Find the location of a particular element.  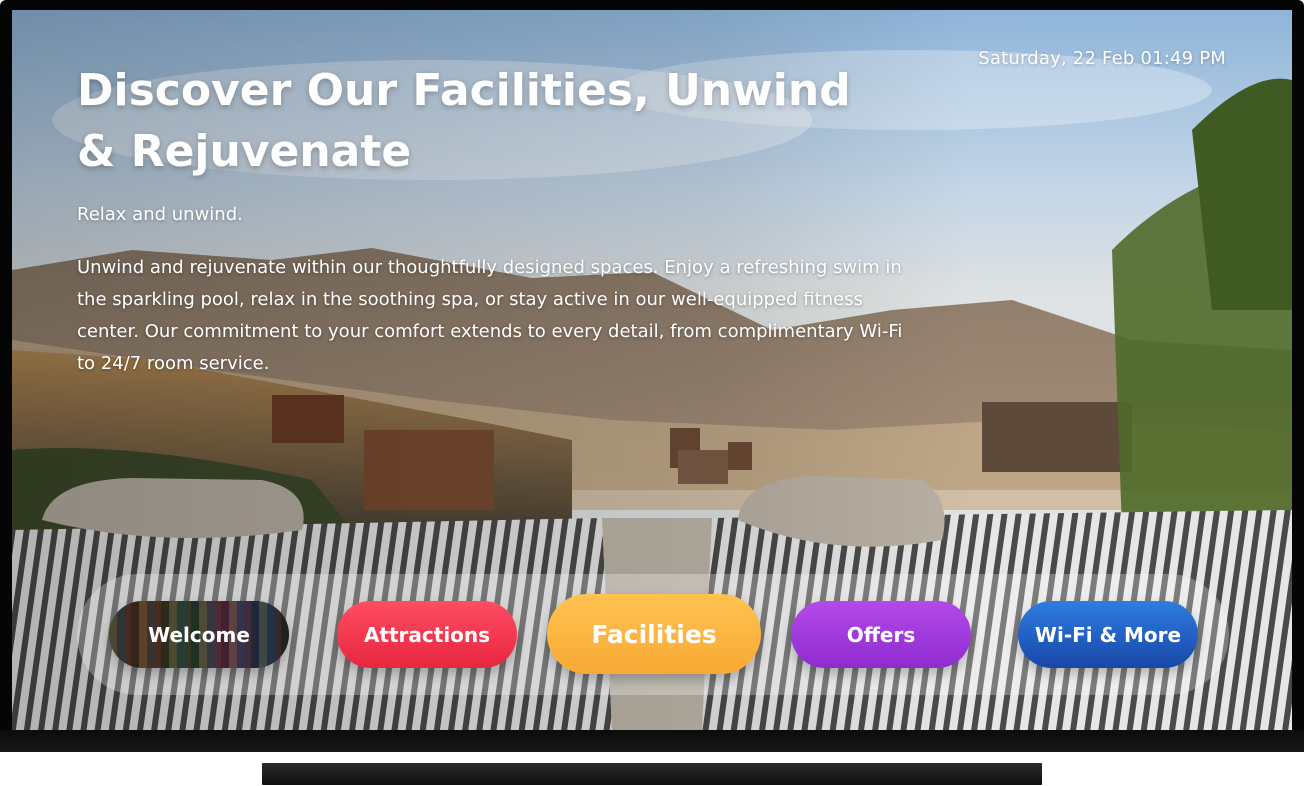

nav-button-welcome: Welcome is located at coordinates (199, 634).